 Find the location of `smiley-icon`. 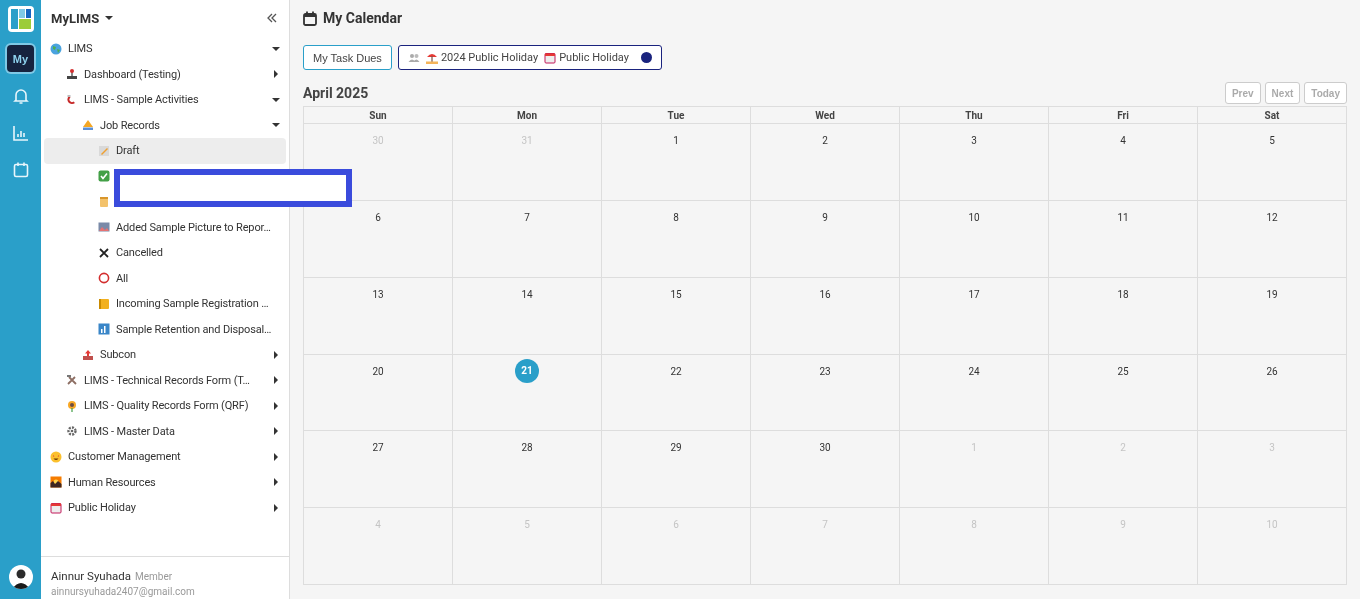

smiley-icon is located at coordinates (56, 456).